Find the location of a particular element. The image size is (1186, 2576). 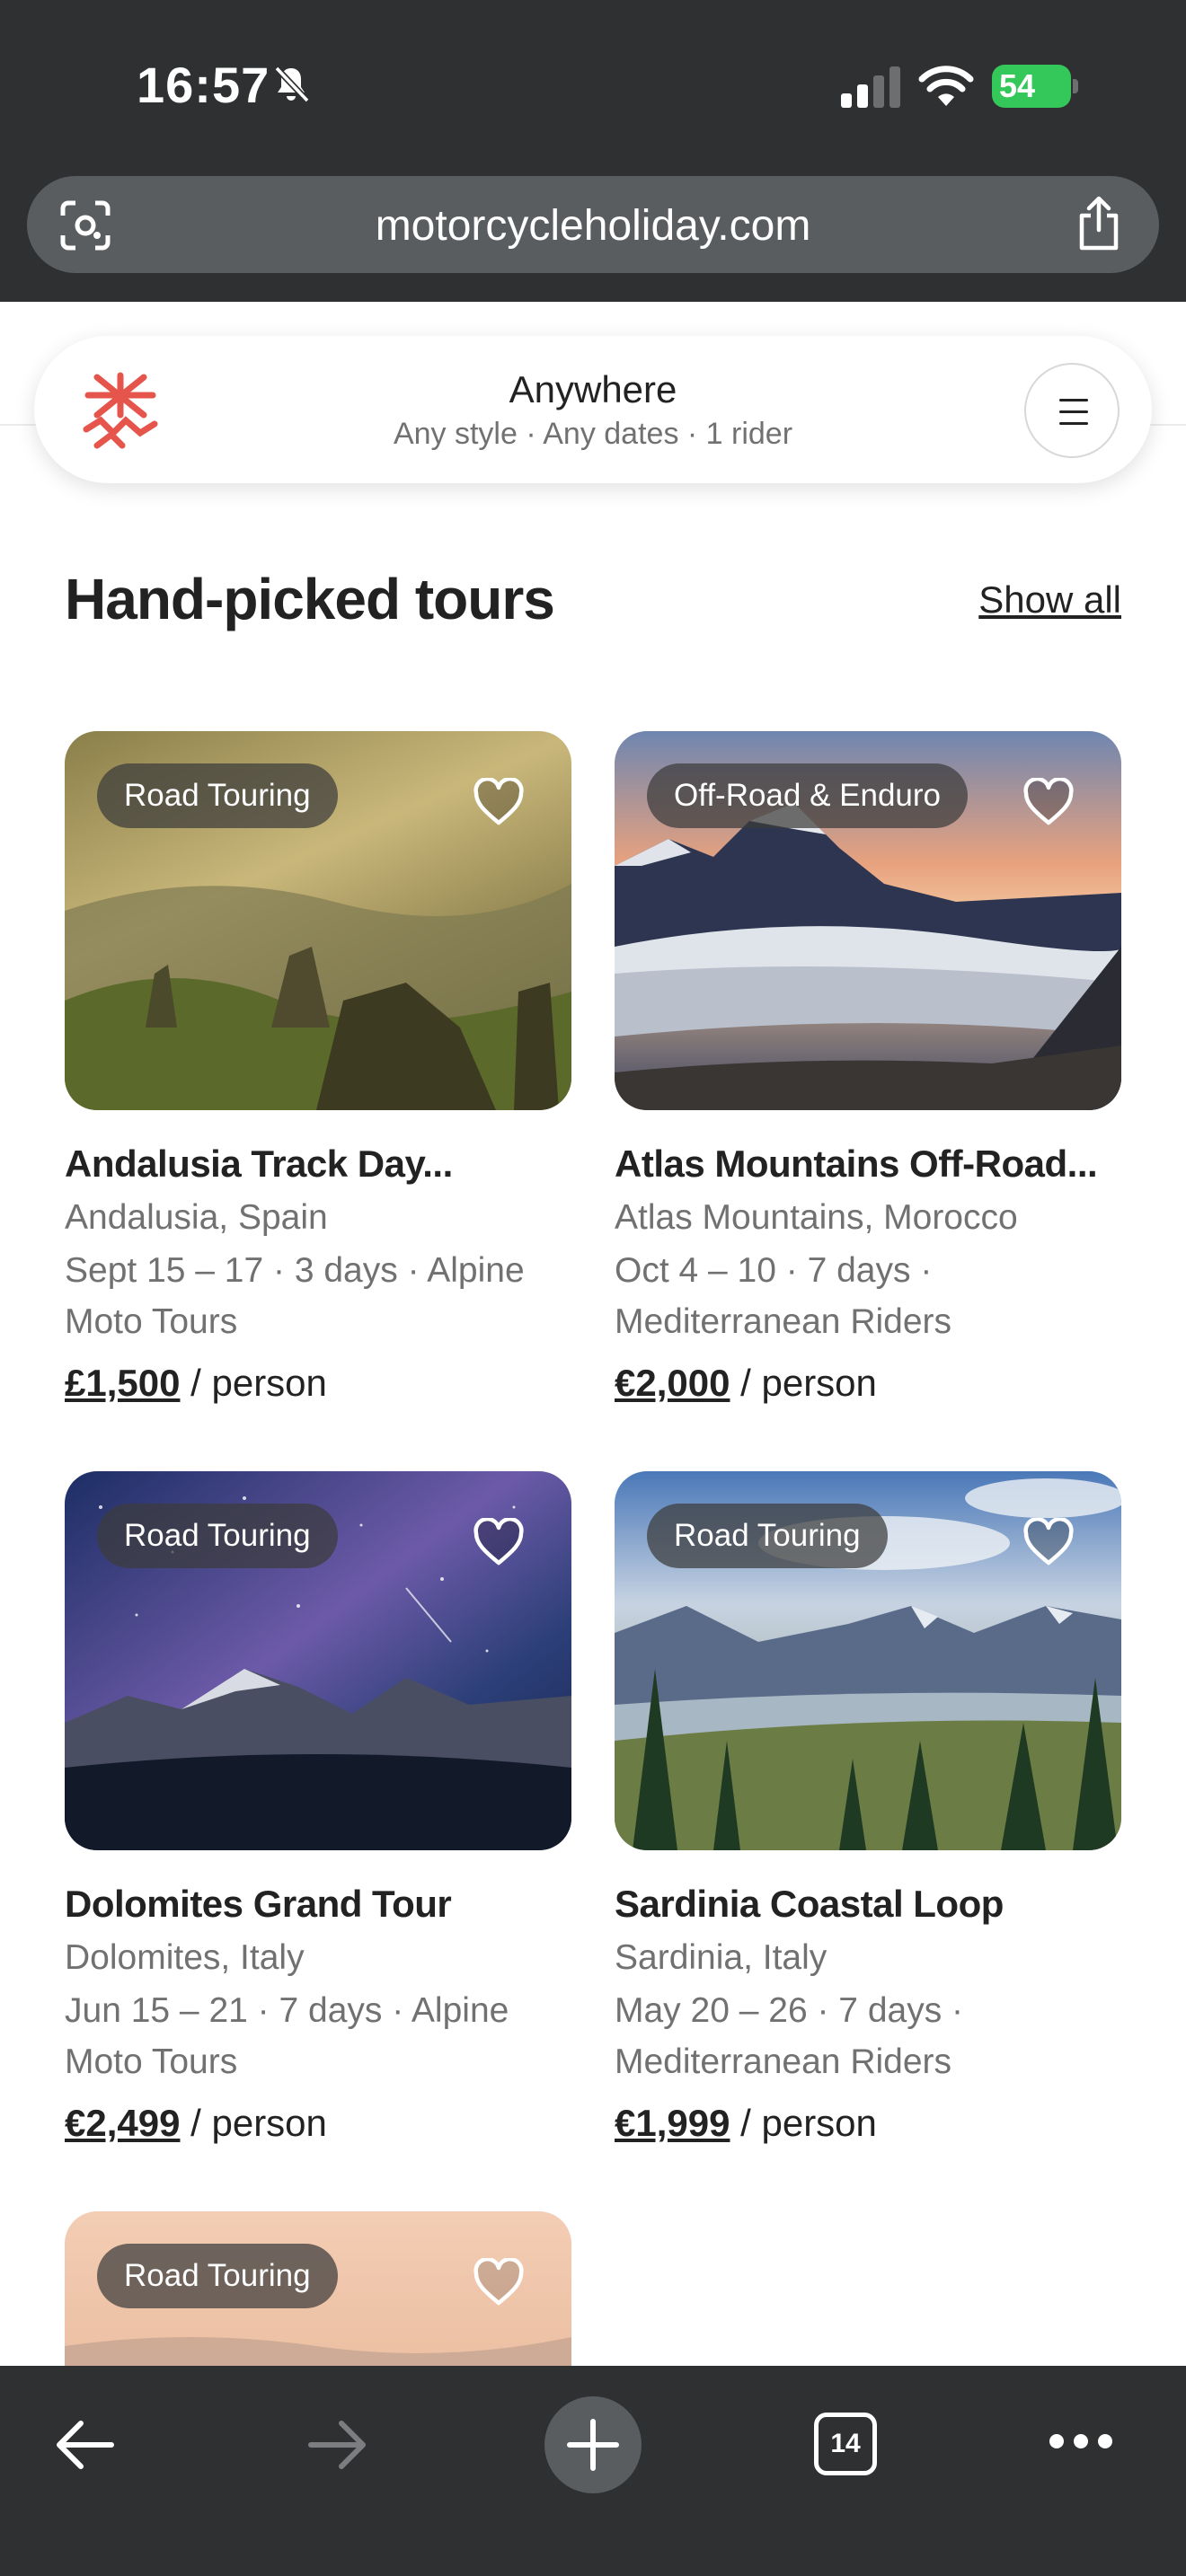

browser-toolbar: 14 is located at coordinates (593, 2471).